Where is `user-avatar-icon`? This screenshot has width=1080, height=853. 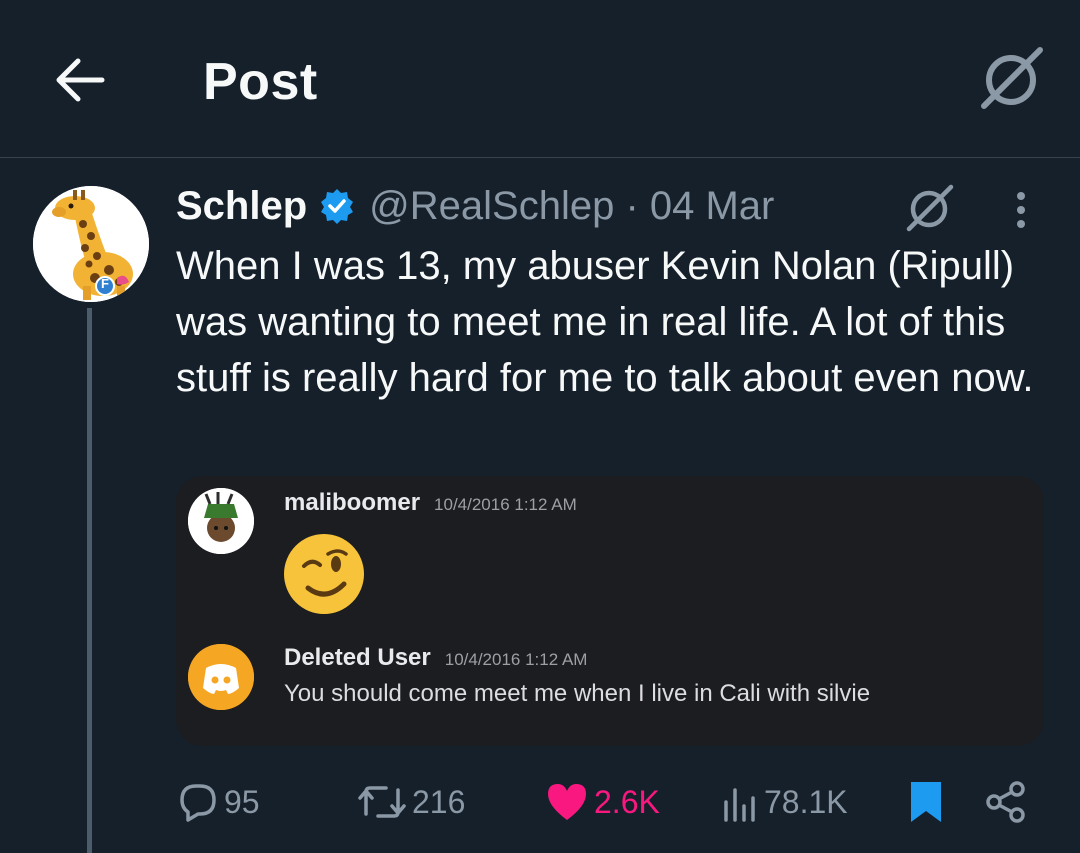 user-avatar-icon is located at coordinates (221, 521).